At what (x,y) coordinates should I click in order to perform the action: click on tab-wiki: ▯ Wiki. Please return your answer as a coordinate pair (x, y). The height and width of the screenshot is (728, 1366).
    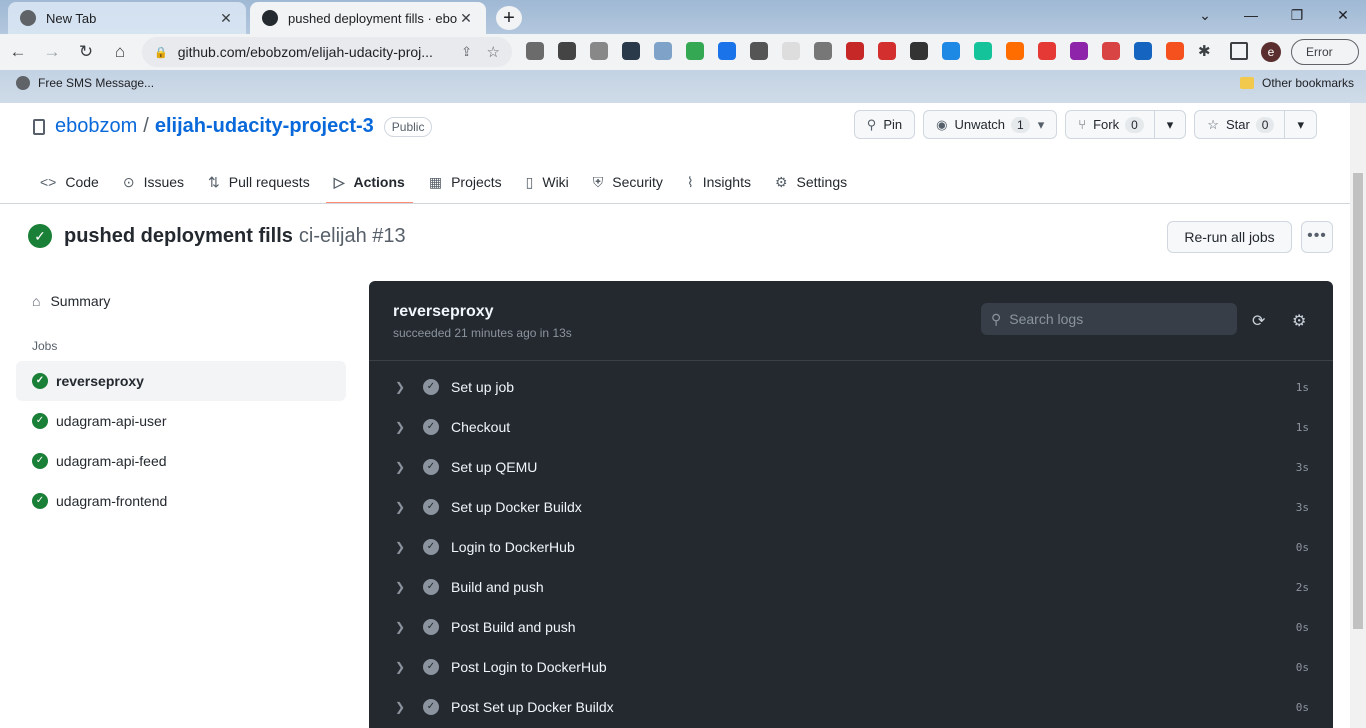
    Looking at the image, I should click on (547, 182).